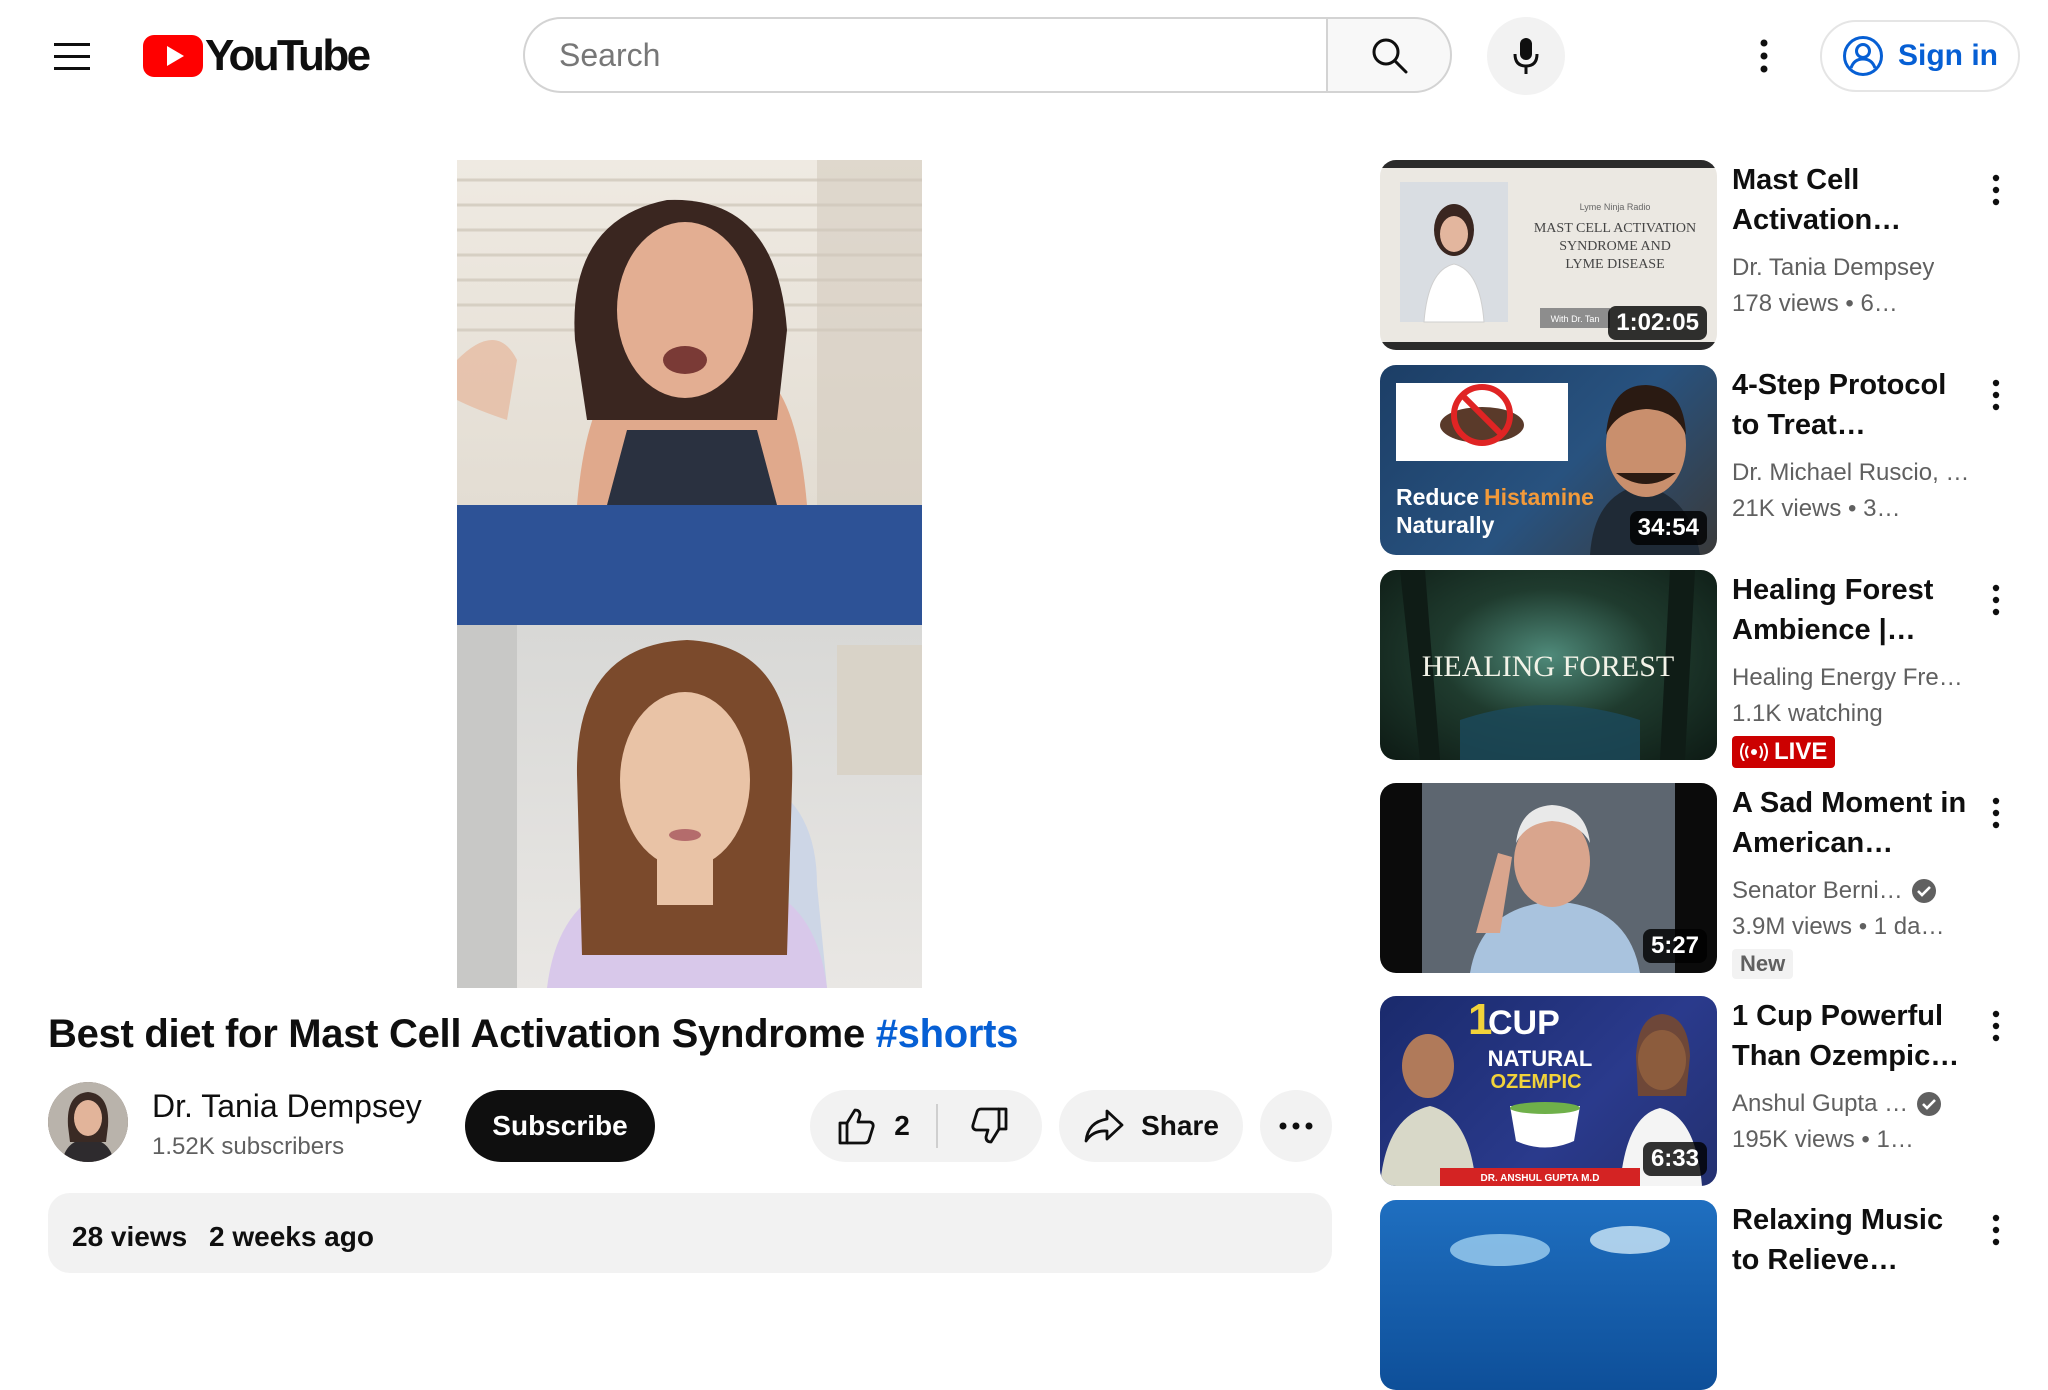  Describe the element at coordinates (689, 332) in the screenshot. I see `video-frame-top` at that location.